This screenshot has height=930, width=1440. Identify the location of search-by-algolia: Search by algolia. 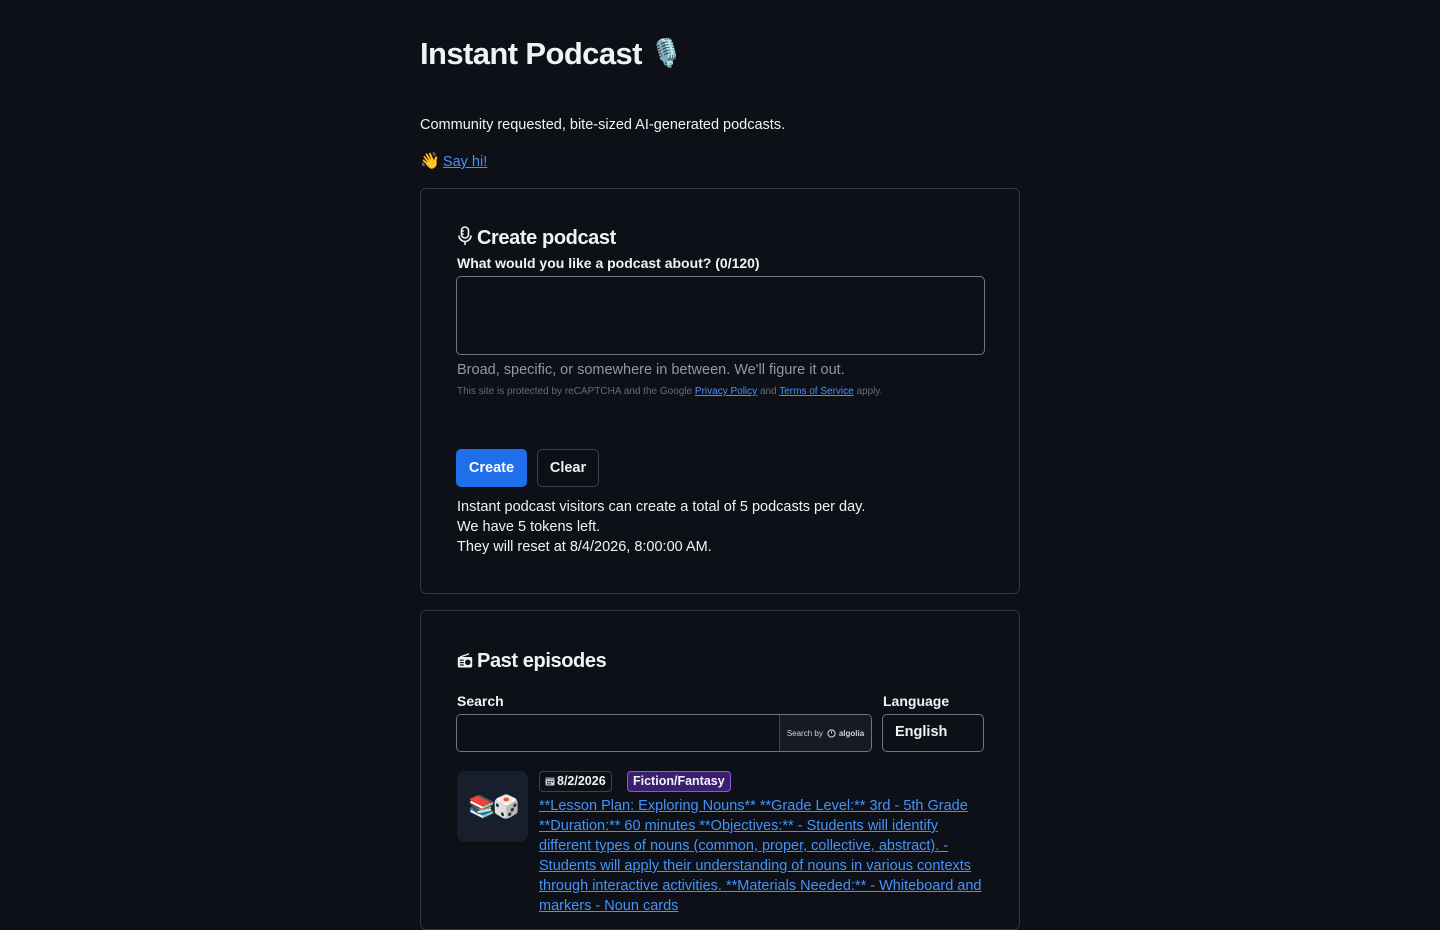
(825, 733).